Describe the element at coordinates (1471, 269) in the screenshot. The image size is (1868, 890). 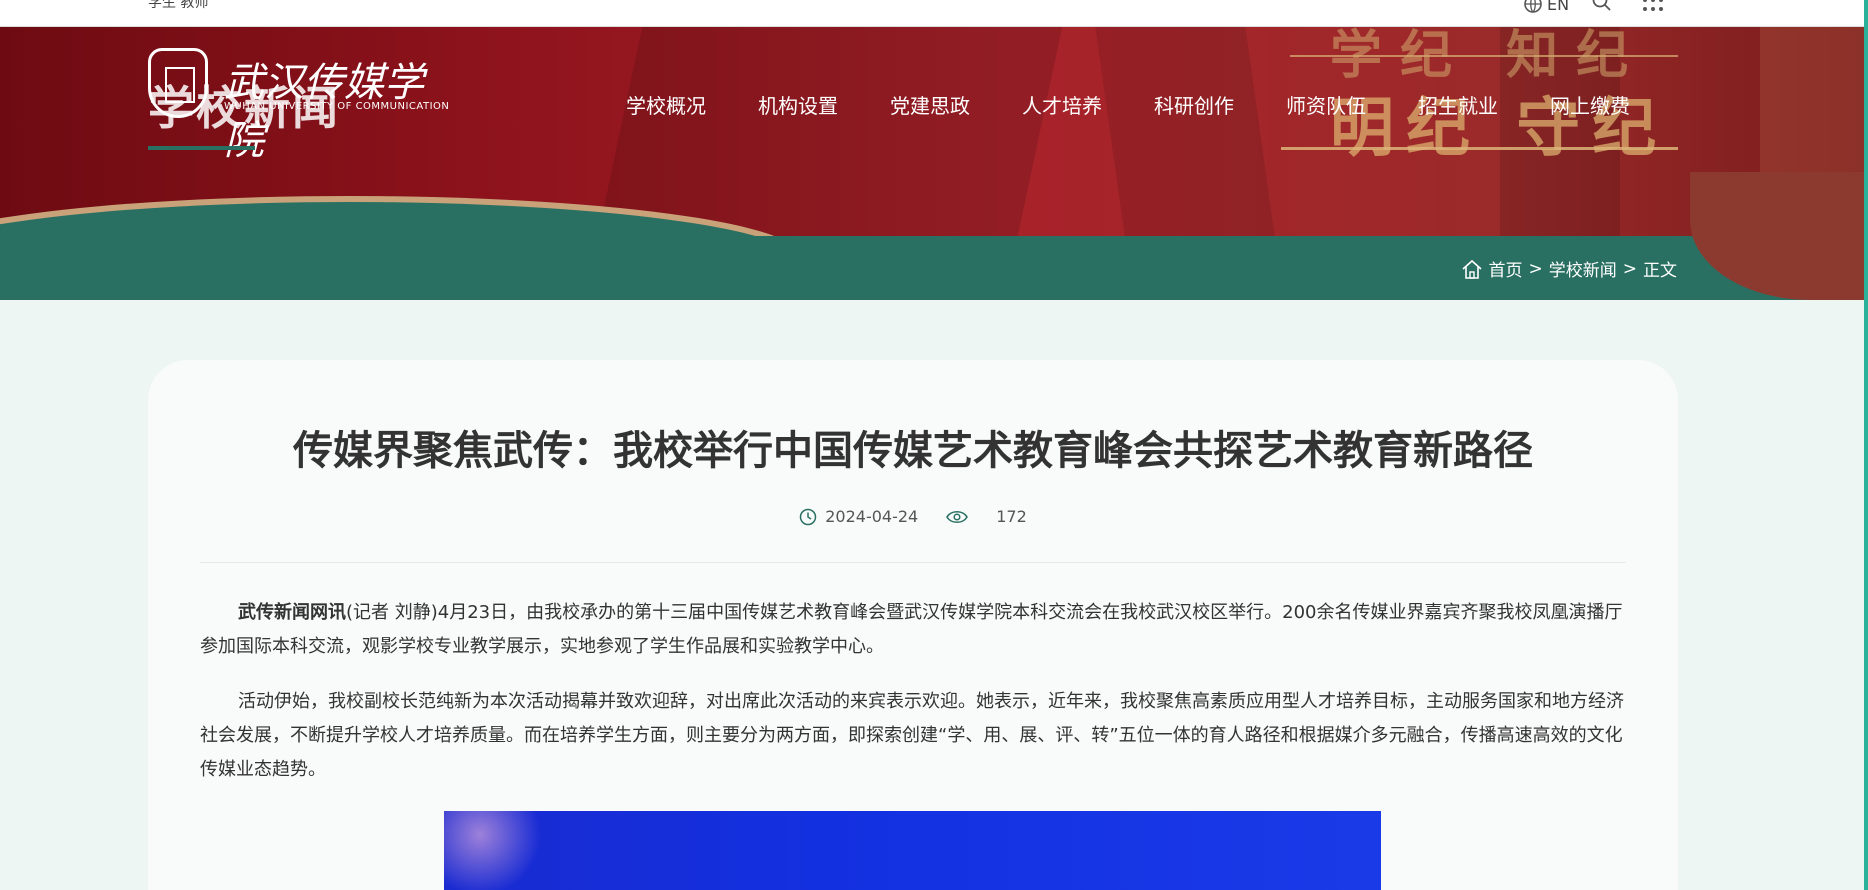
I see `home-icon` at that location.